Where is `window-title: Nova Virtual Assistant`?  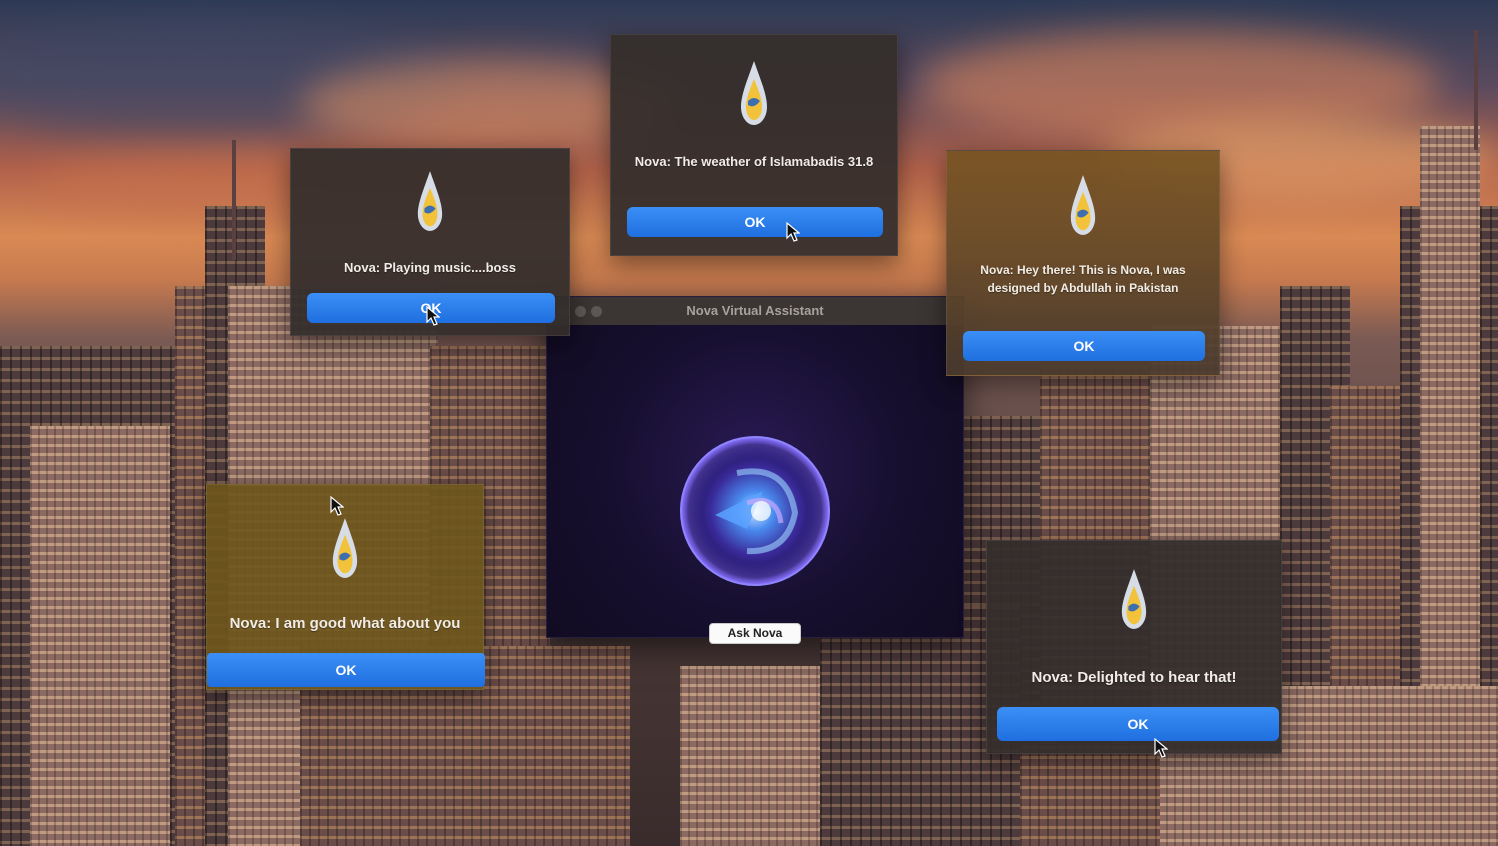
window-title: Nova Virtual Assistant is located at coordinates (755, 310).